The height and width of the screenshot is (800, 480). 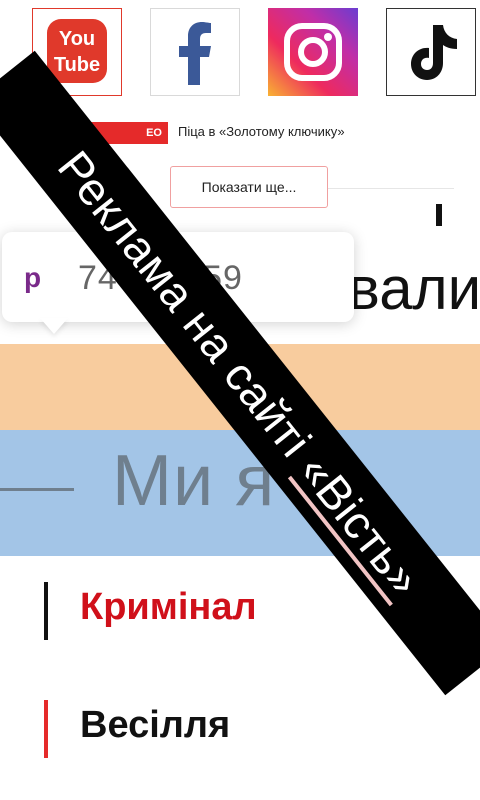 What do you see at coordinates (54, 326) in the screenshot?
I see `tooltip-tail` at bounding box center [54, 326].